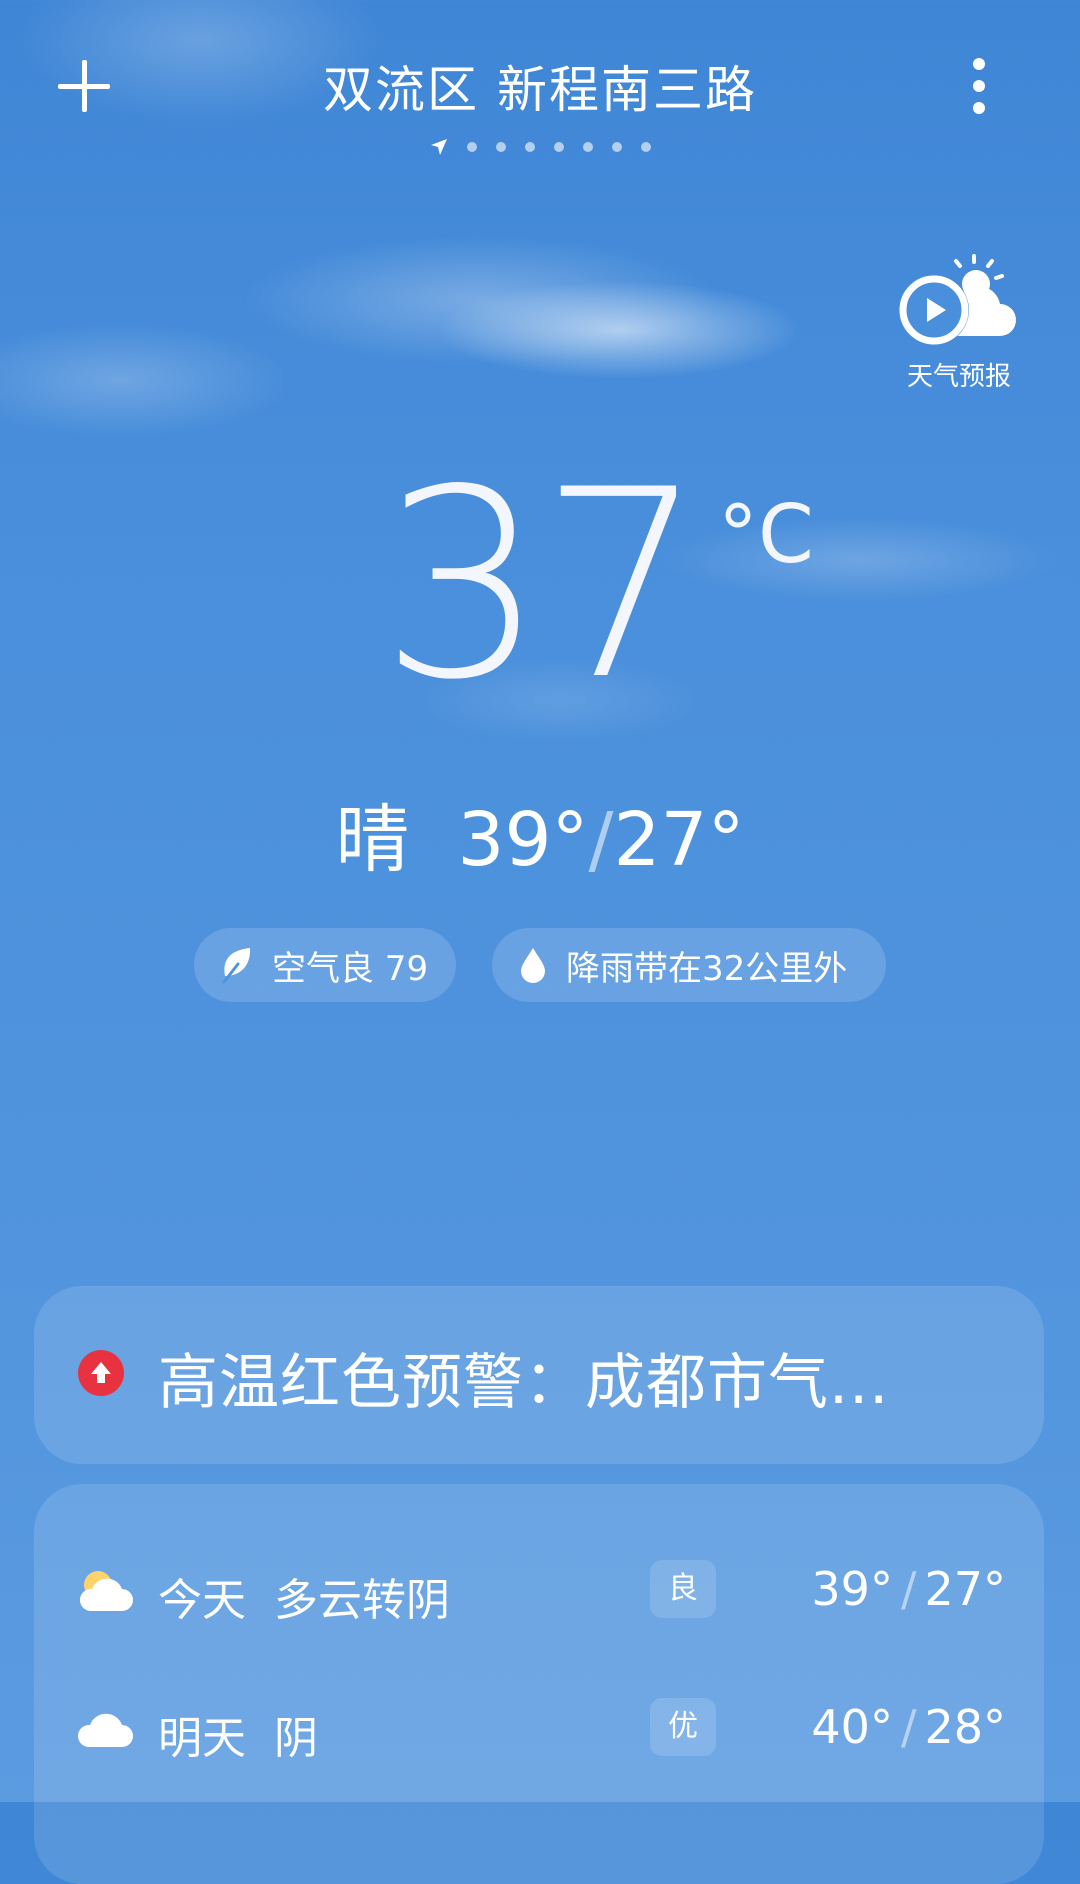 The height and width of the screenshot is (1884, 1080). Describe the element at coordinates (957, 299) in the screenshot. I see `weather-video-icon` at that location.